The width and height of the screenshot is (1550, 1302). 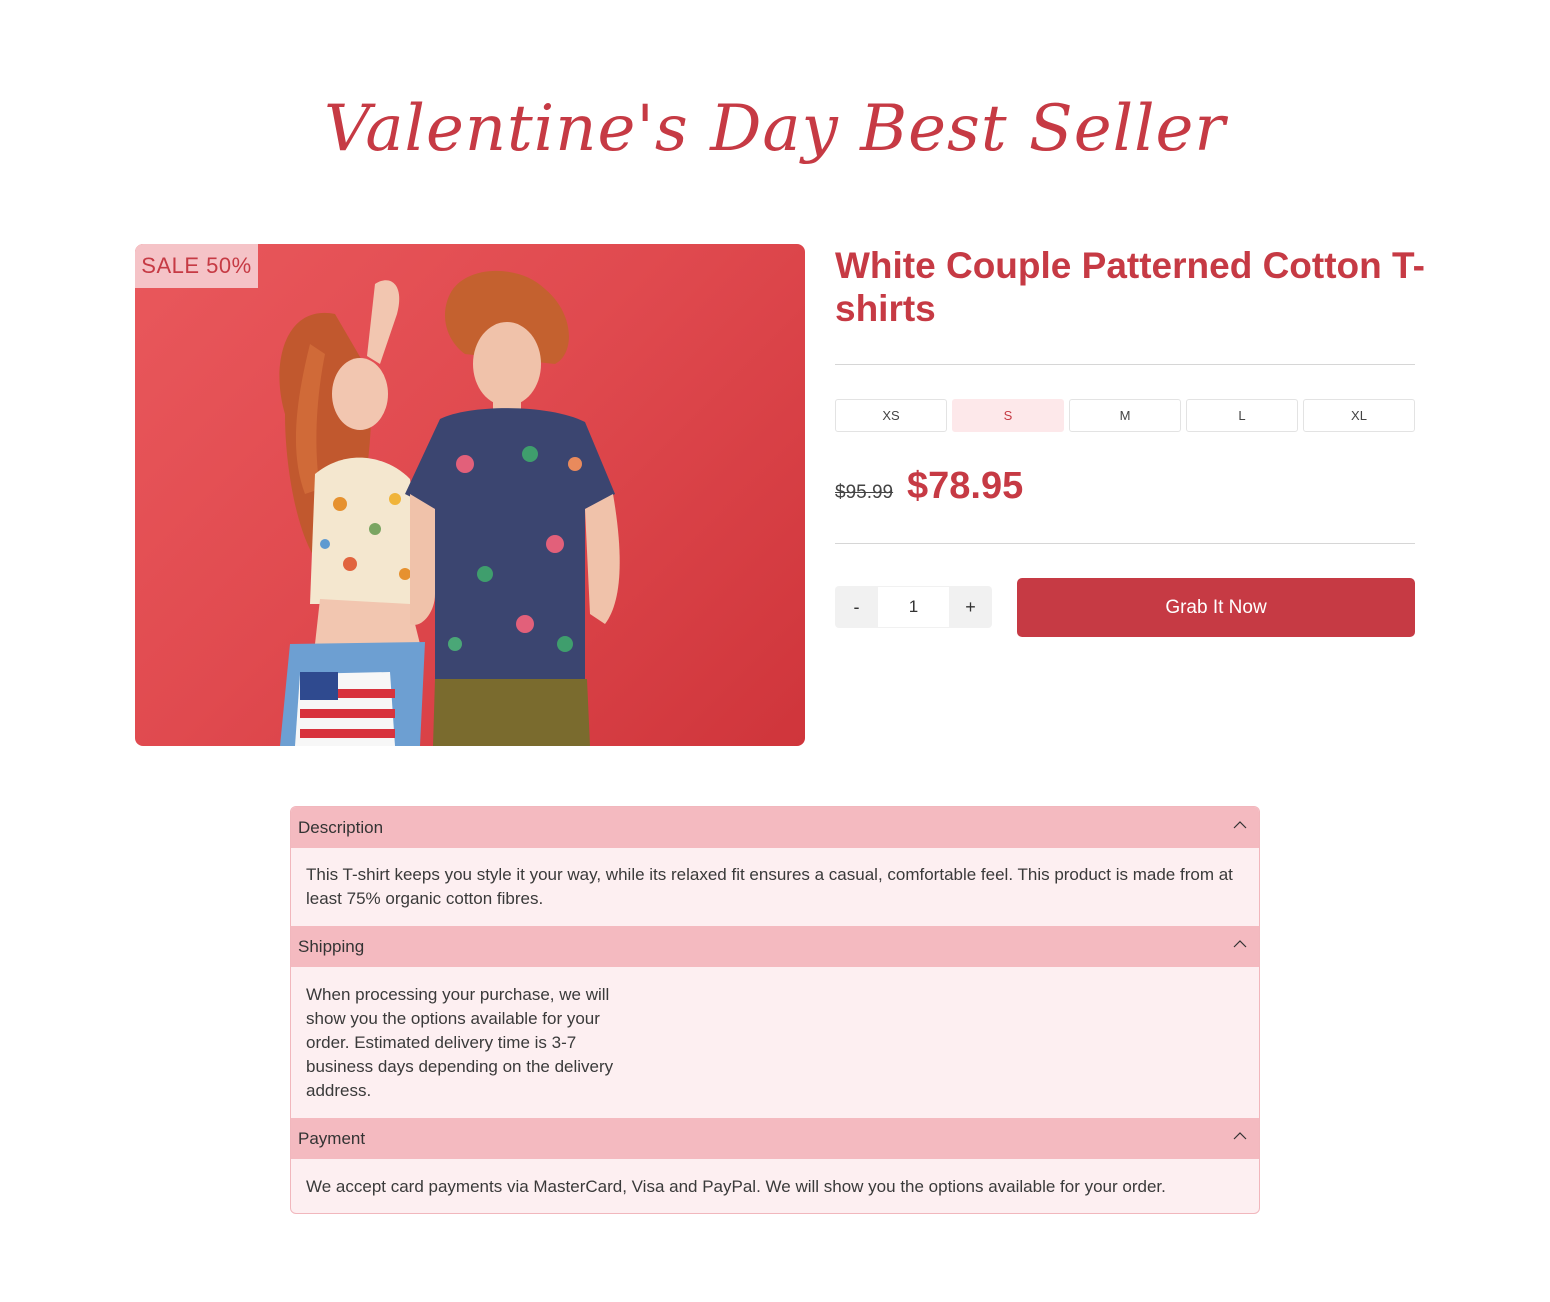 What do you see at coordinates (970, 607) in the screenshot?
I see `quantity-increase-button: +` at bounding box center [970, 607].